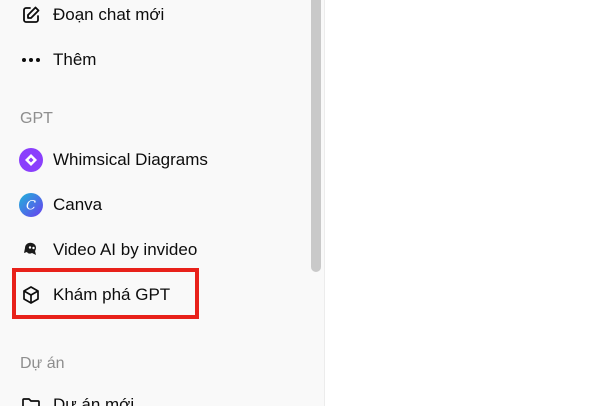 The image size is (612, 406). Describe the element at coordinates (94, 400) in the screenshot. I see `new-project-label: Dự án mới` at that location.